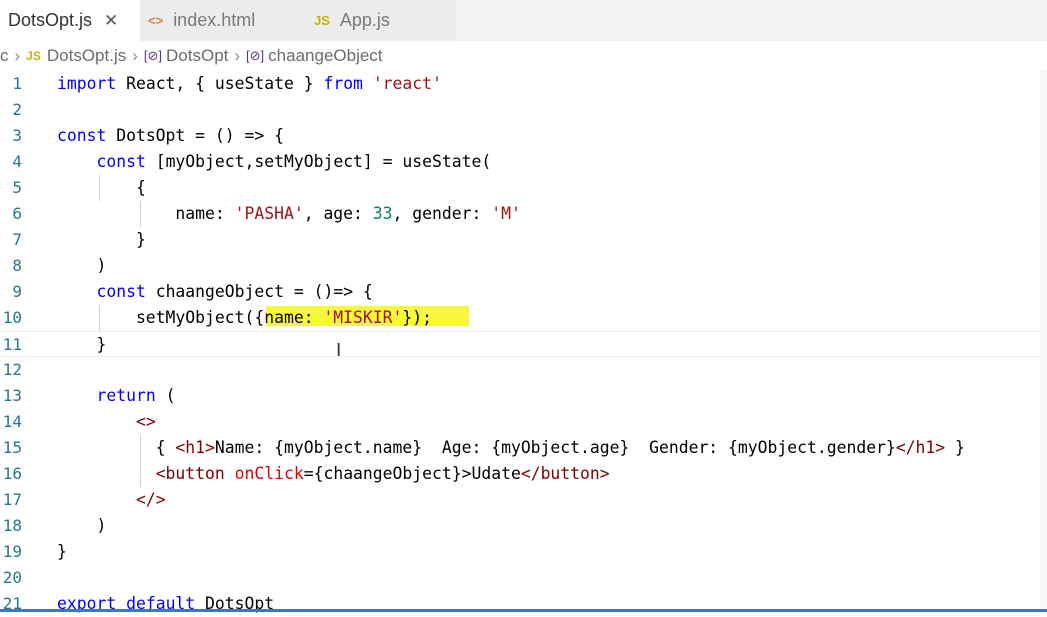 The width and height of the screenshot is (1047, 617). What do you see at coordinates (523, 422) in the screenshot?
I see `code-line: 14 <>` at bounding box center [523, 422].